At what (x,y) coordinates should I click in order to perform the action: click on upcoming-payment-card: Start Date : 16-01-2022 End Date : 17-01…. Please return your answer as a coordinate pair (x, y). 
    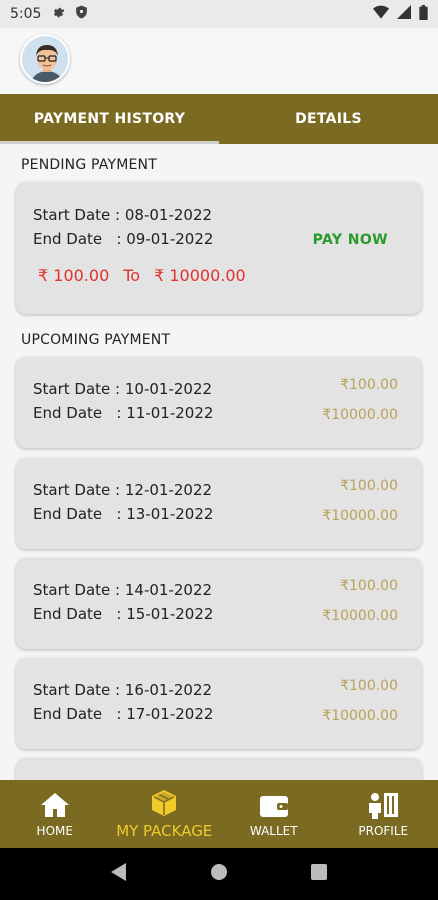
    Looking at the image, I should click on (219, 703).